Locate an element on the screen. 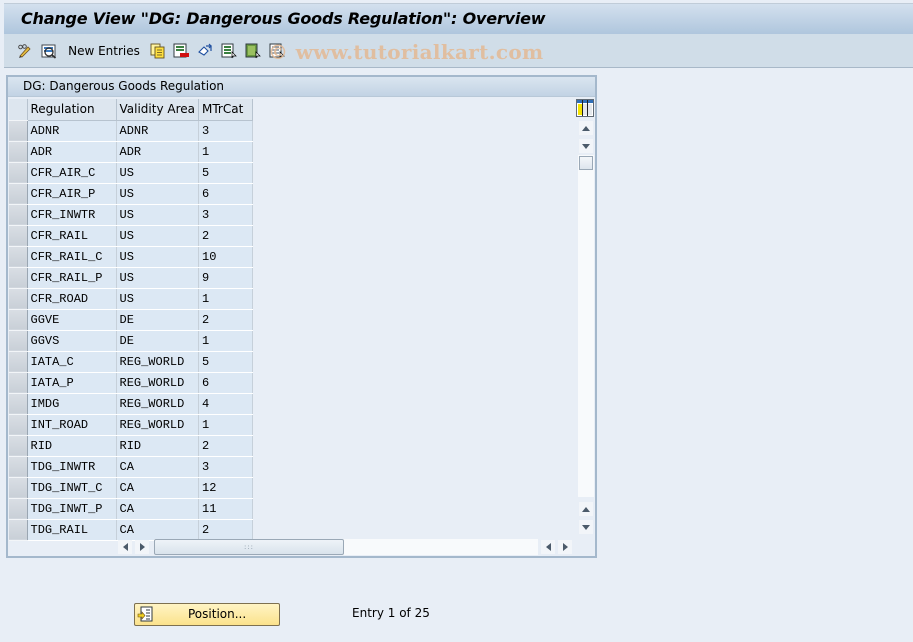  cell-regulation: CFR_RAIL is located at coordinates (72, 236).